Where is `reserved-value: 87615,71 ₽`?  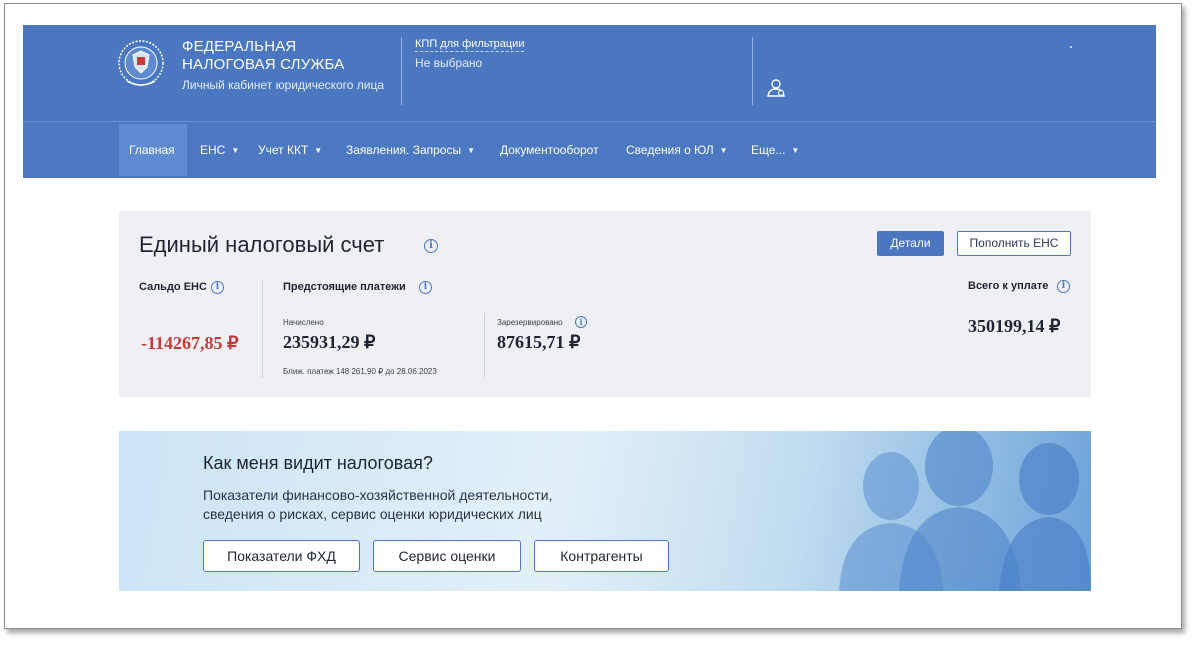 reserved-value: 87615,71 ₽ is located at coordinates (539, 342).